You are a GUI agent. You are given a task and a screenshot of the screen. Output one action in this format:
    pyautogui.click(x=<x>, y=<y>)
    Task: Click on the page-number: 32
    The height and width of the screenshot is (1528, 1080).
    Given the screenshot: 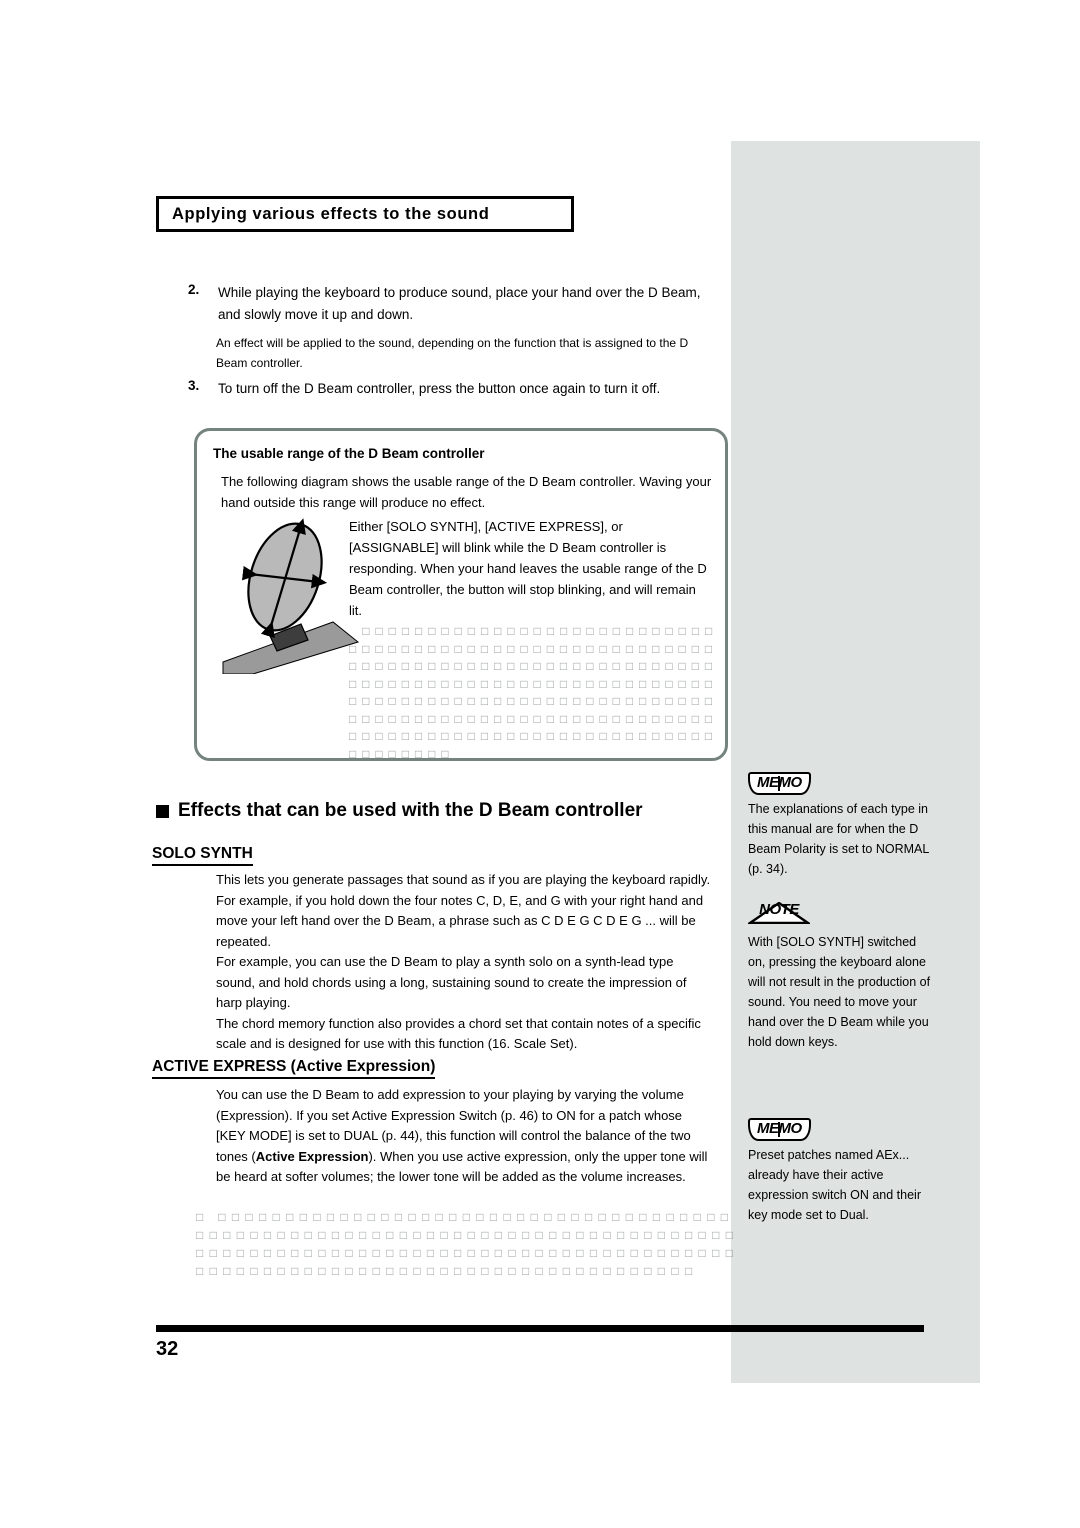 What is the action you would take?
    pyautogui.click(x=167, y=1349)
    